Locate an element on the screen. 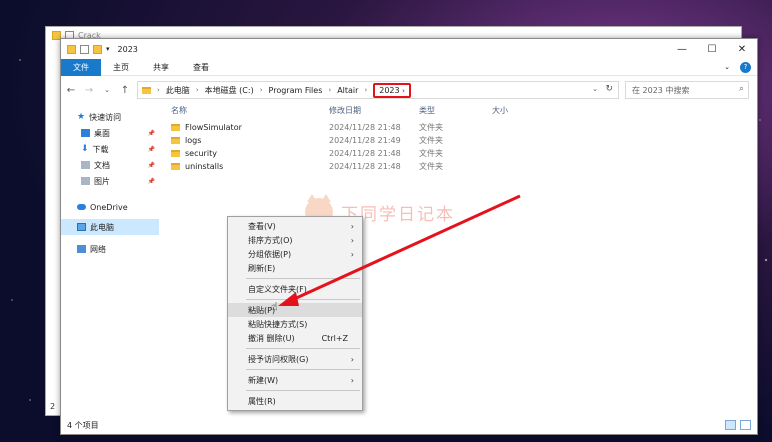 This screenshot has height=442, width=772. annotation-arrow is located at coordinates (399, 250).